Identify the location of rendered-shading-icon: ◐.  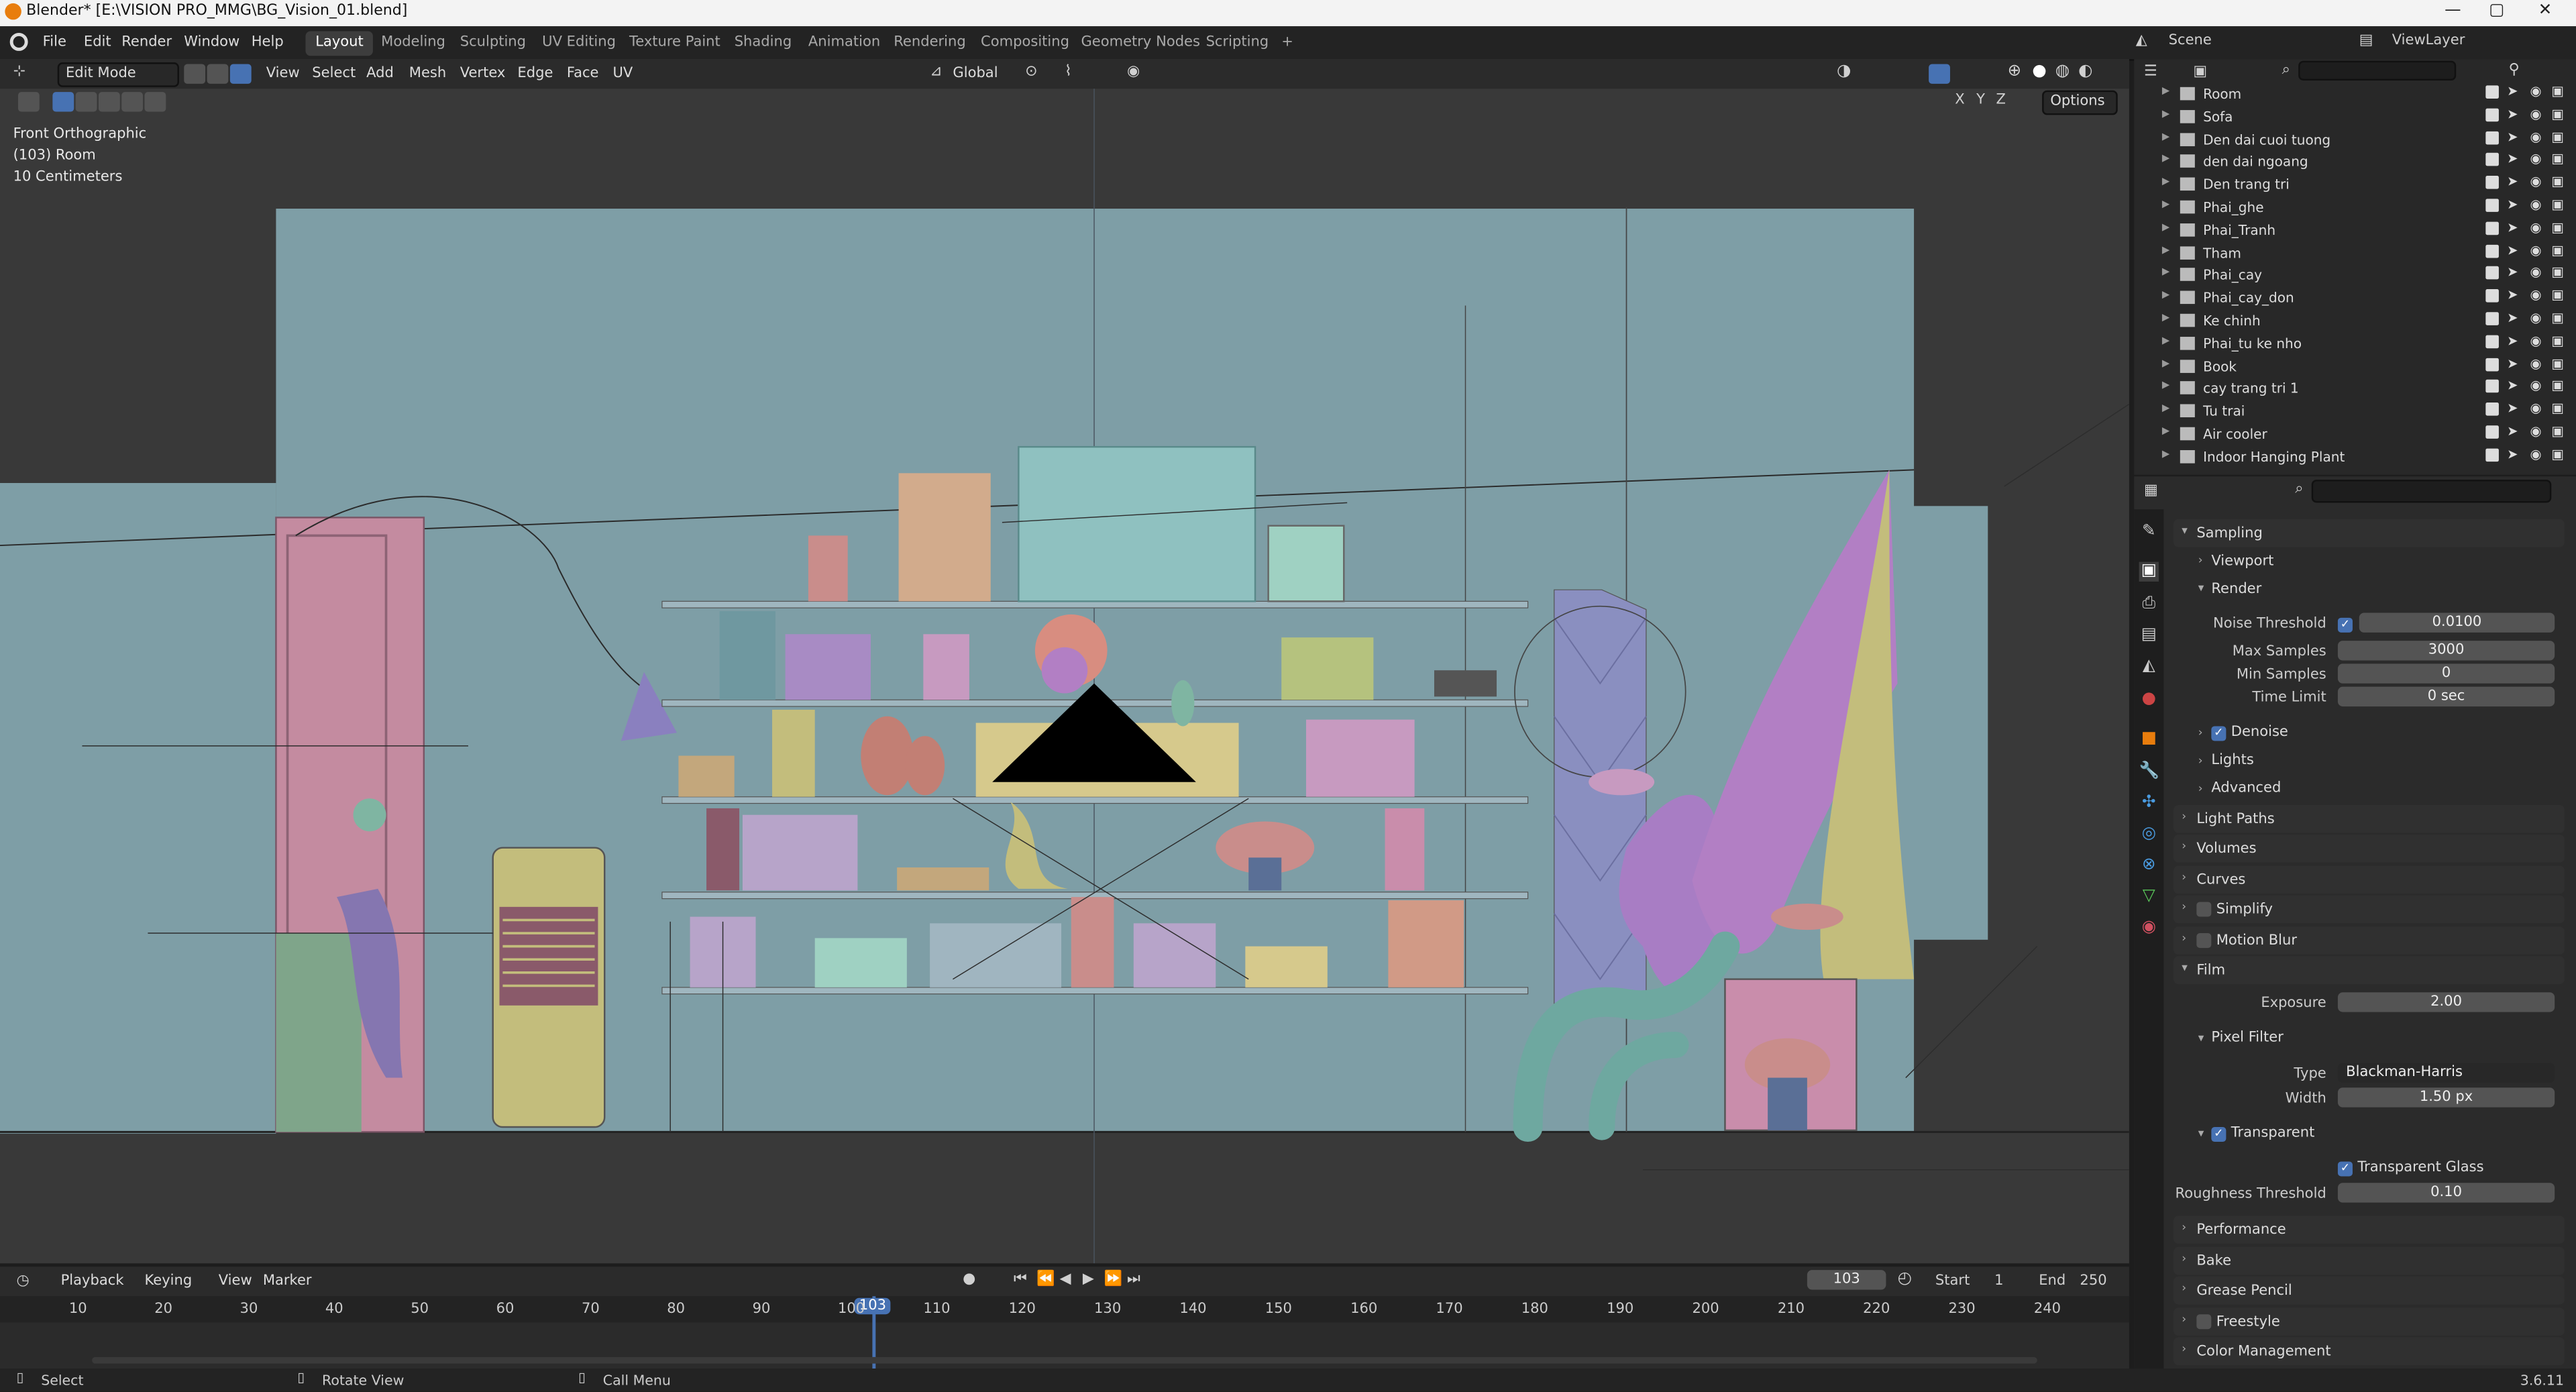
(2085, 71).